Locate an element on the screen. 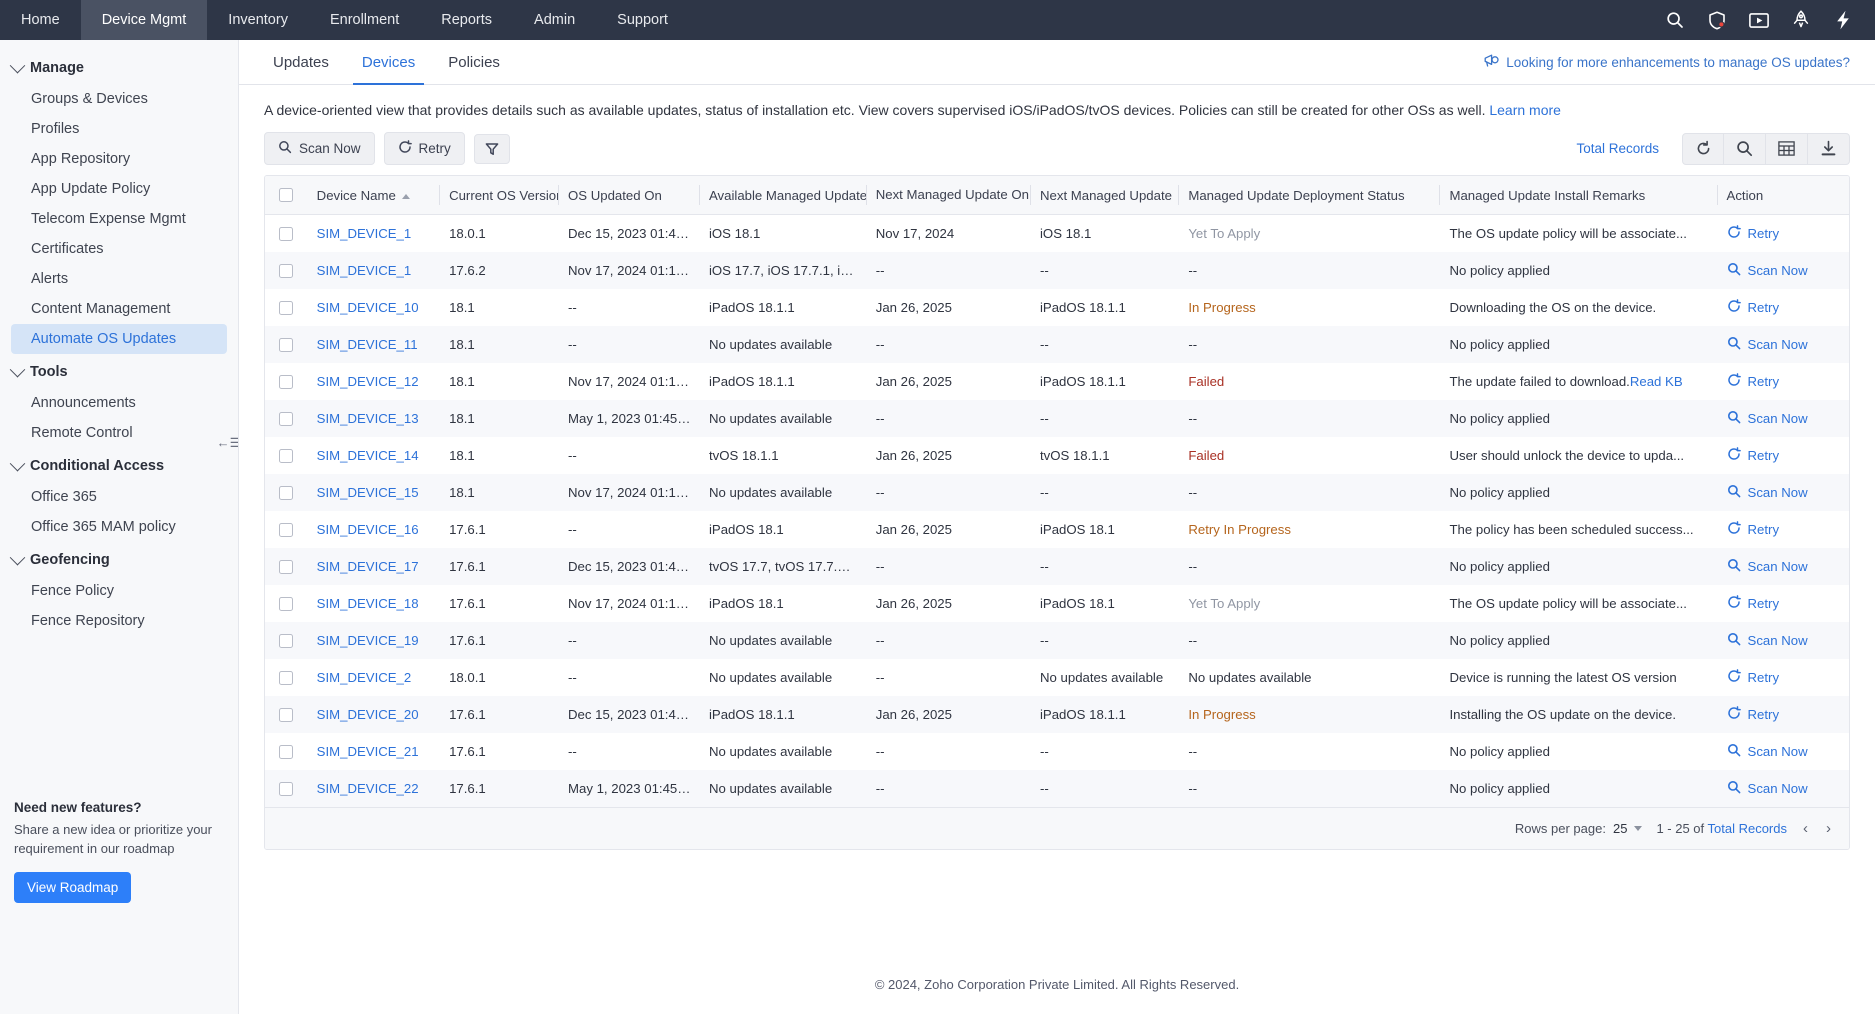  device-name-link: SIM_DEVICE_14 is located at coordinates (368, 455).